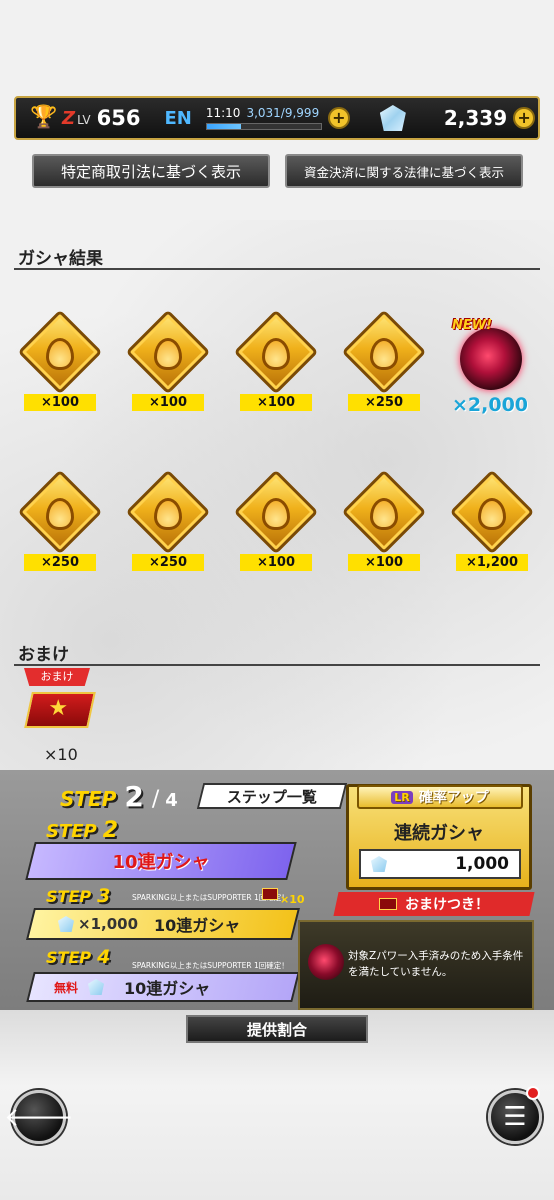 The width and height of the screenshot is (554, 1200). I want to click on multi-summon-button: LR 確率アップ 連続ガシャ 1,000, so click(439, 837).